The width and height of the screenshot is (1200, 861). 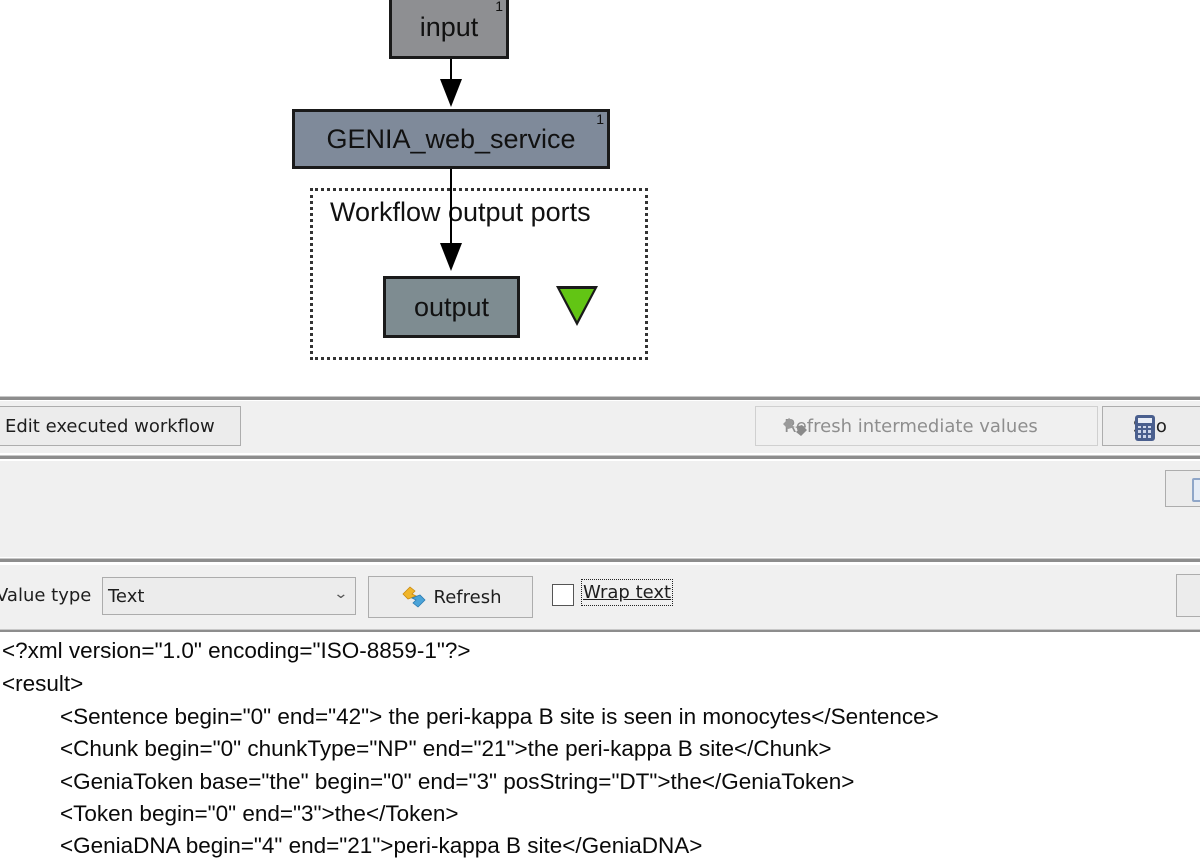 I want to click on output-node-label: output, so click(x=451, y=306).